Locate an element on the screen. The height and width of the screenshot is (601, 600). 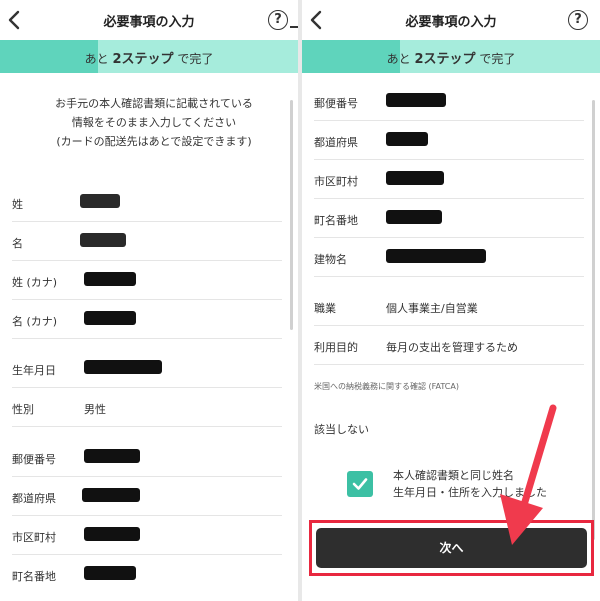
field-last-name-kana: 姓 (カナ) is located at coordinates (147, 280).